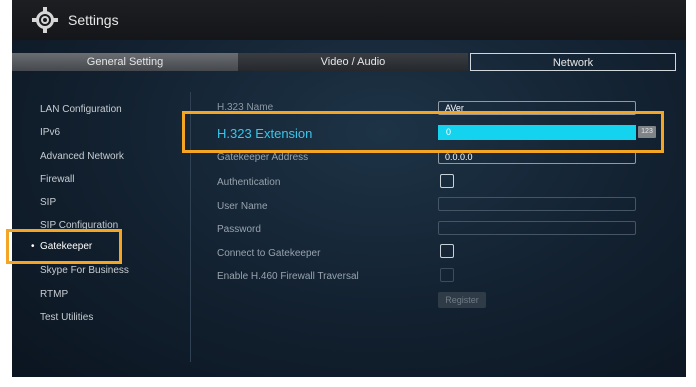 The width and height of the screenshot is (696, 387). I want to click on sidebar-item-advanced-network: Advanced Network, so click(82, 156).